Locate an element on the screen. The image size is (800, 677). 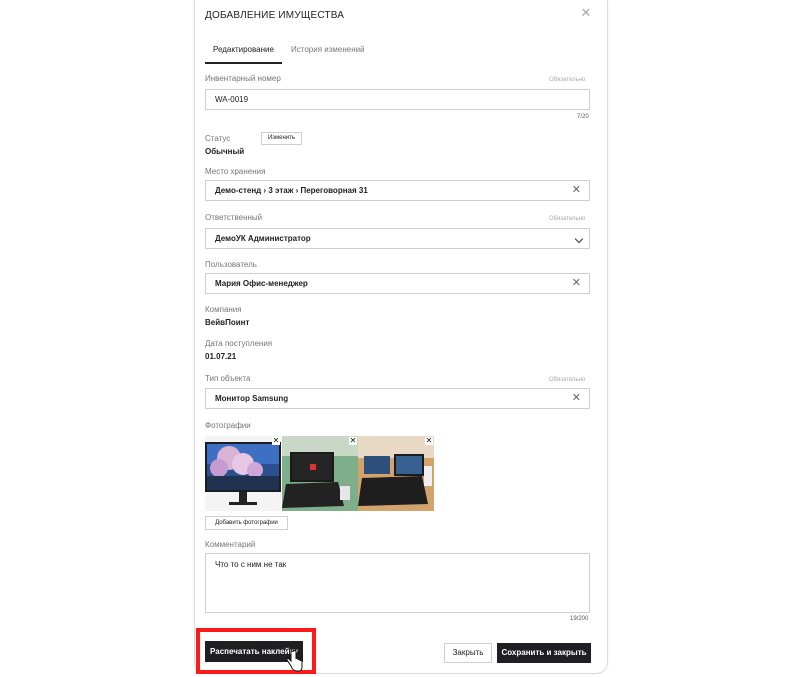
photos-label: Фотографии is located at coordinates (228, 425).